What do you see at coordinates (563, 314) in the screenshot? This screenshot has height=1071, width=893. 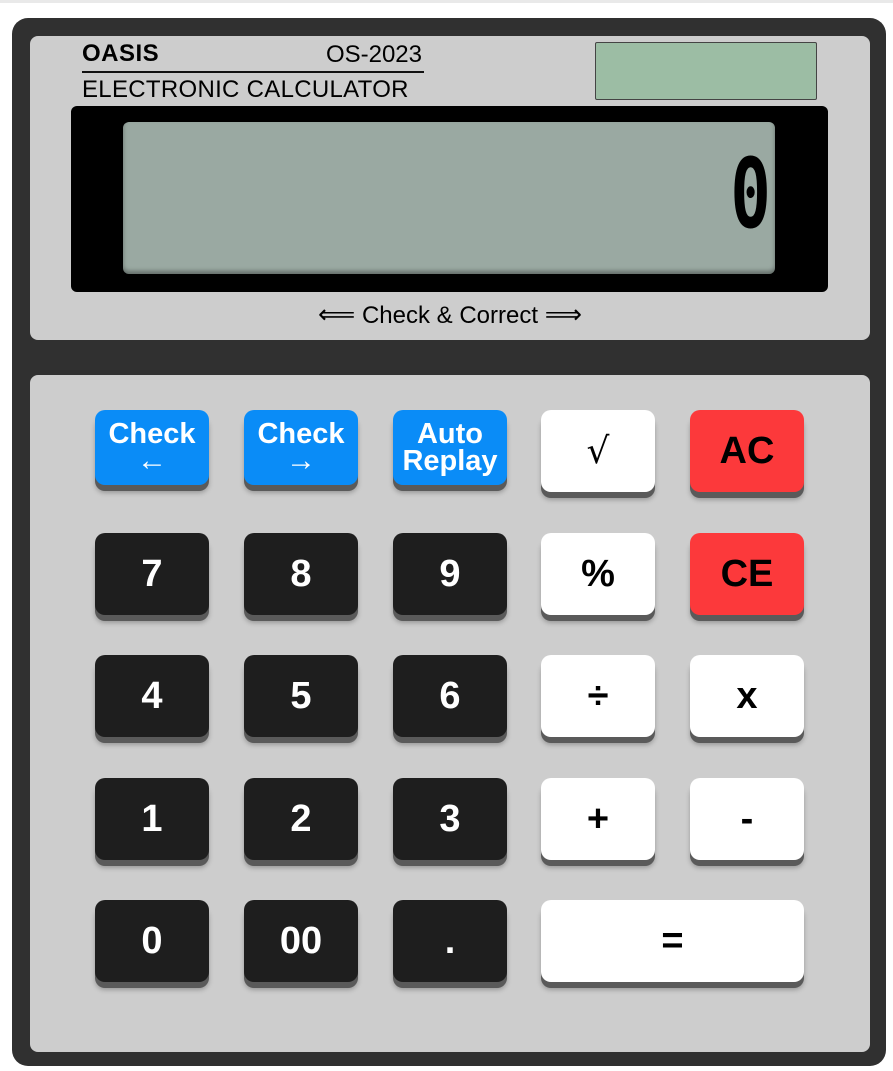 I see `right-double-arrow-icon: ⟹` at bounding box center [563, 314].